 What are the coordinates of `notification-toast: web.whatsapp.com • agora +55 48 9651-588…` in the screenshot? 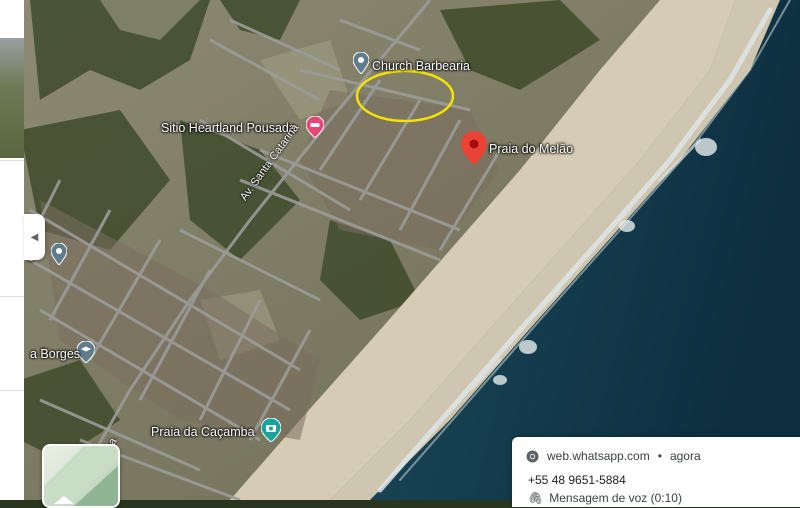 It's located at (656, 472).